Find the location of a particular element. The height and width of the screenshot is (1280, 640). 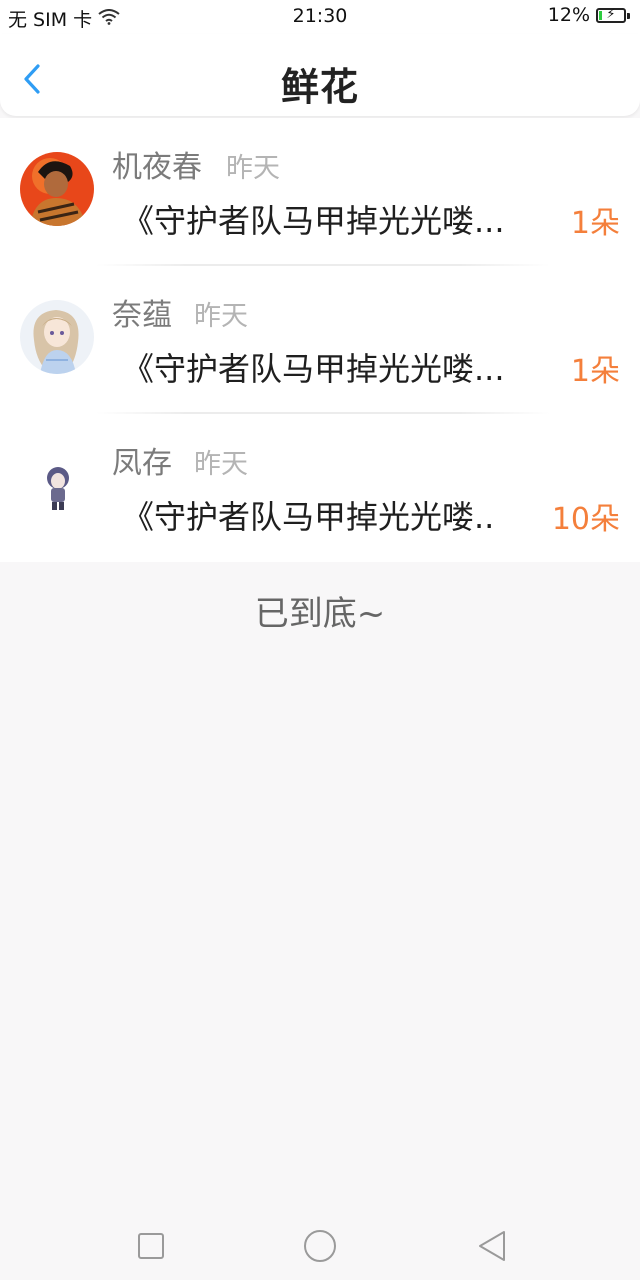

home-icon is located at coordinates (320, 1246).